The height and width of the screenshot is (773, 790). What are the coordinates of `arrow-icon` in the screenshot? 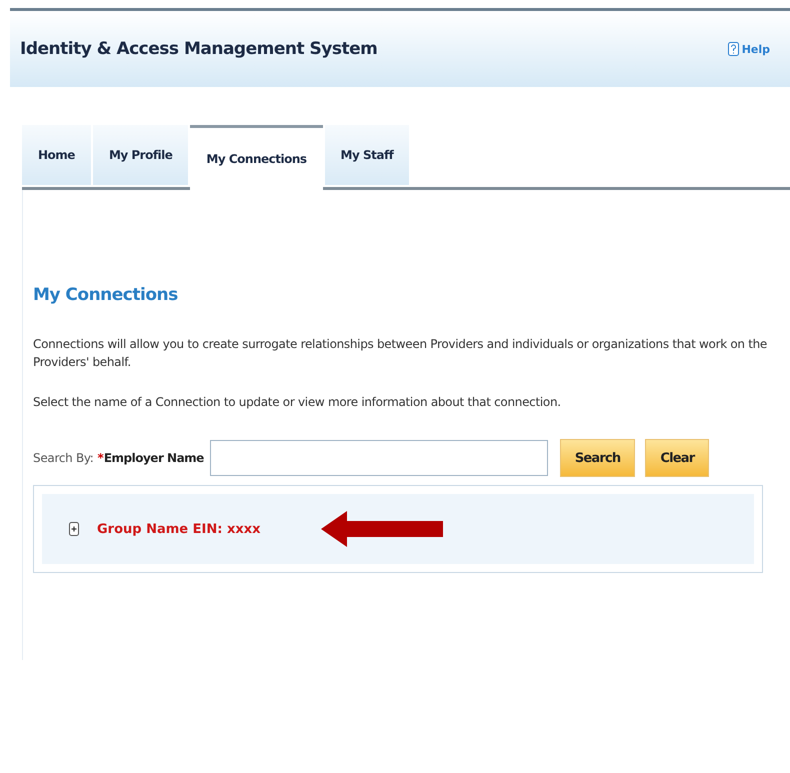 It's located at (381, 529).